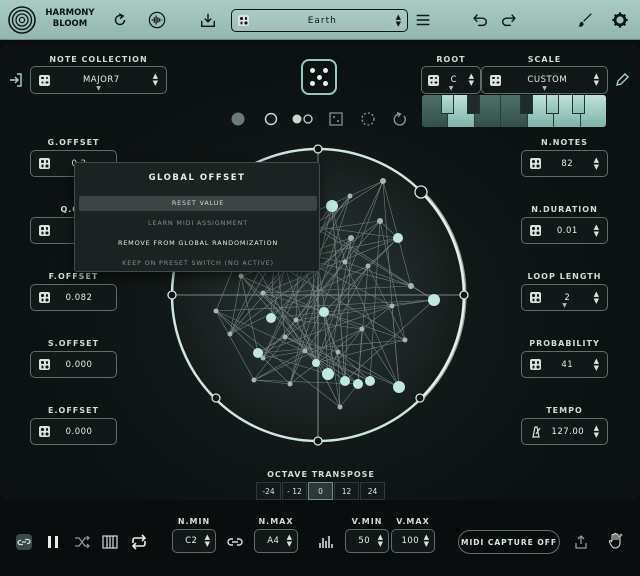 The width and height of the screenshot is (640, 576). I want to click on v-max-label: V.MAX, so click(413, 521).